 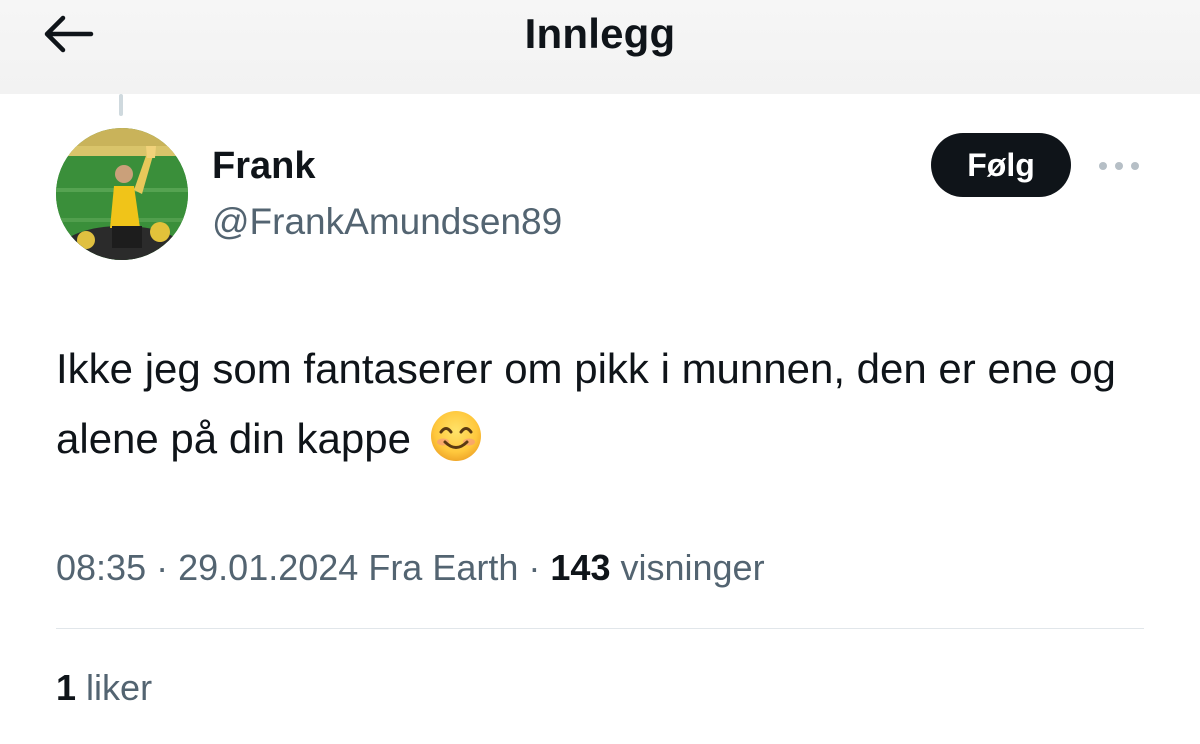 What do you see at coordinates (101, 567) in the screenshot?
I see `tweet-time: 08:35` at bounding box center [101, 567].